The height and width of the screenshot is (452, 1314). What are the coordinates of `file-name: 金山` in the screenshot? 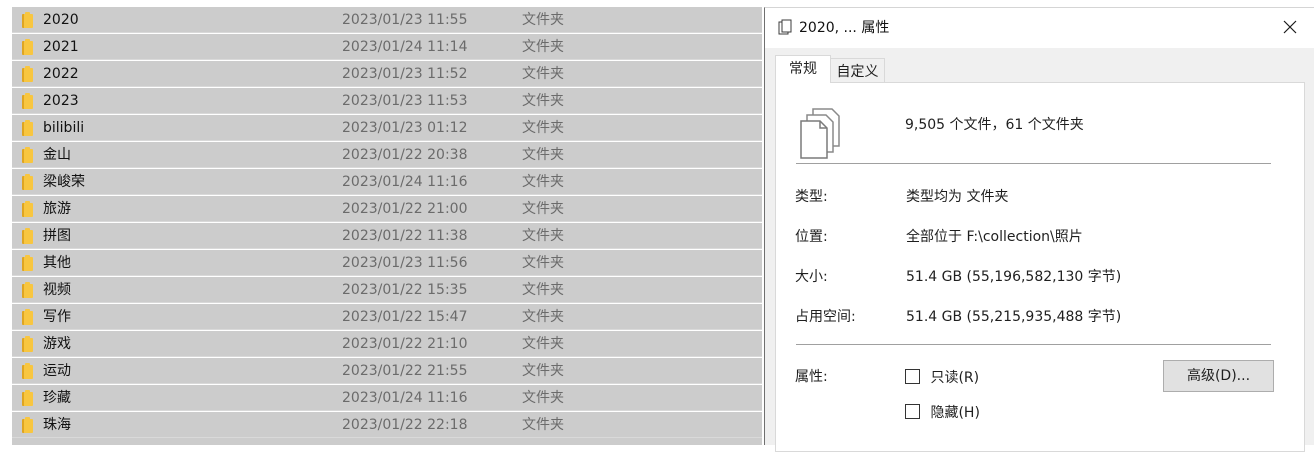 It's located at (57, 155).